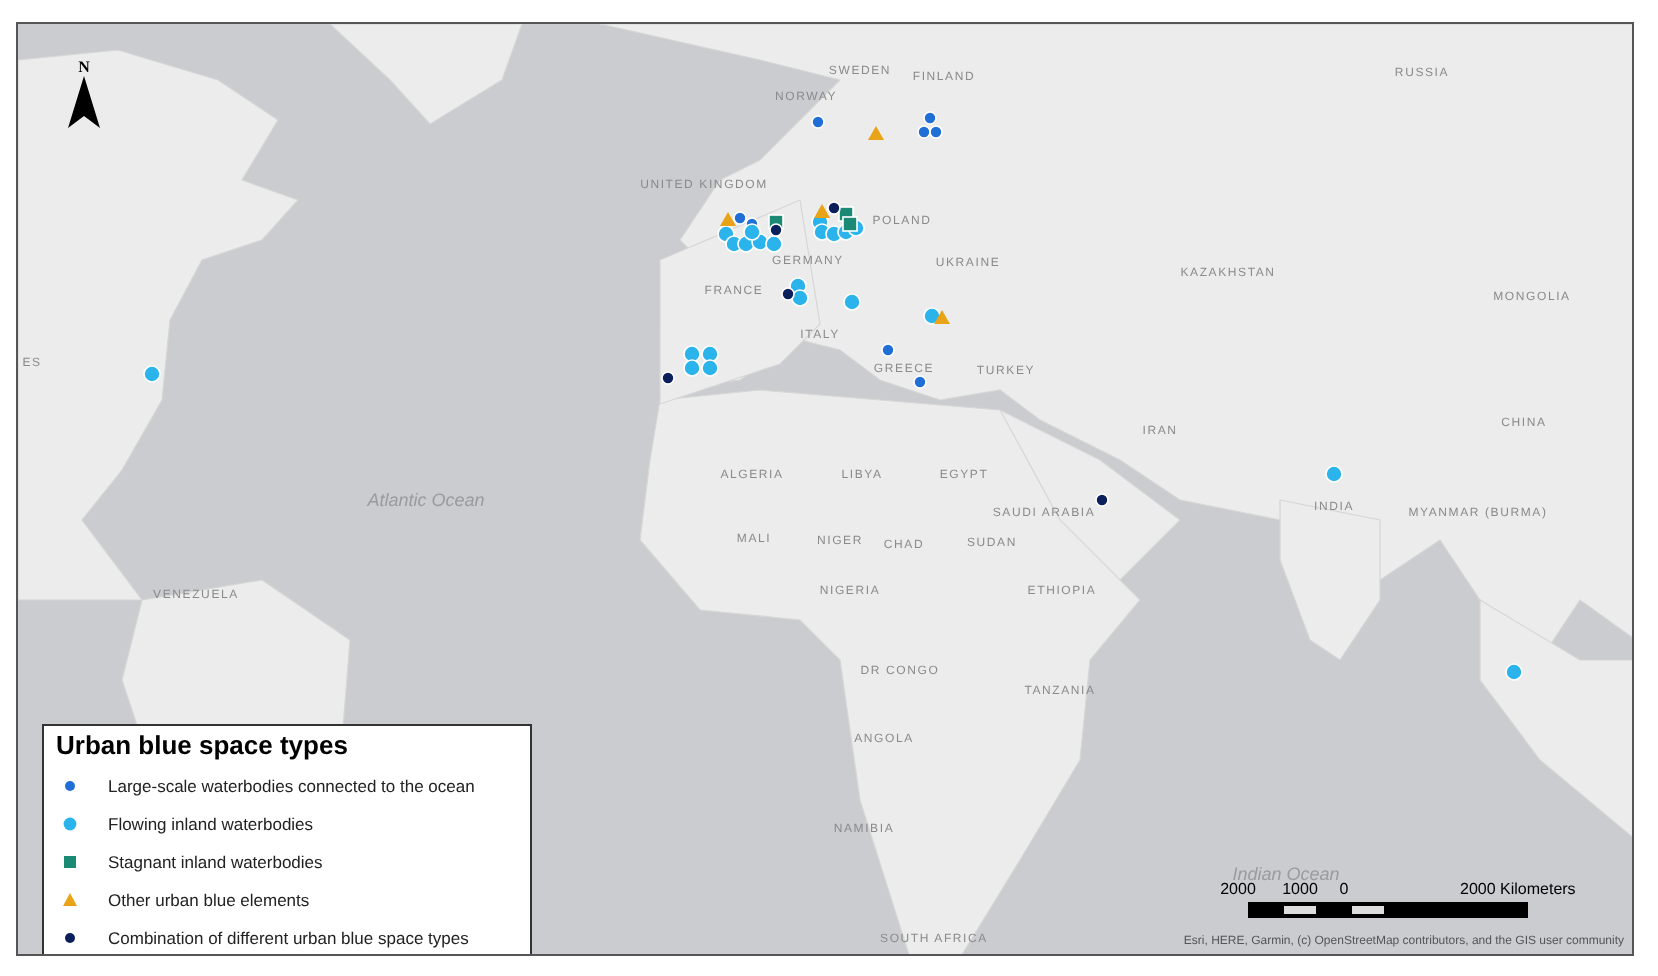  Describe the element at coordinates (84, 102) in the screenshot. I see `north-arrow-icon` at that location.